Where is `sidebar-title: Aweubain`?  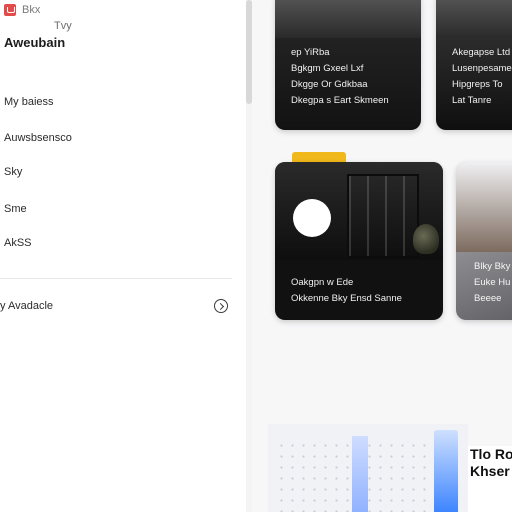
sidebar-title: Aweubain is located at coordinates (35, 42).